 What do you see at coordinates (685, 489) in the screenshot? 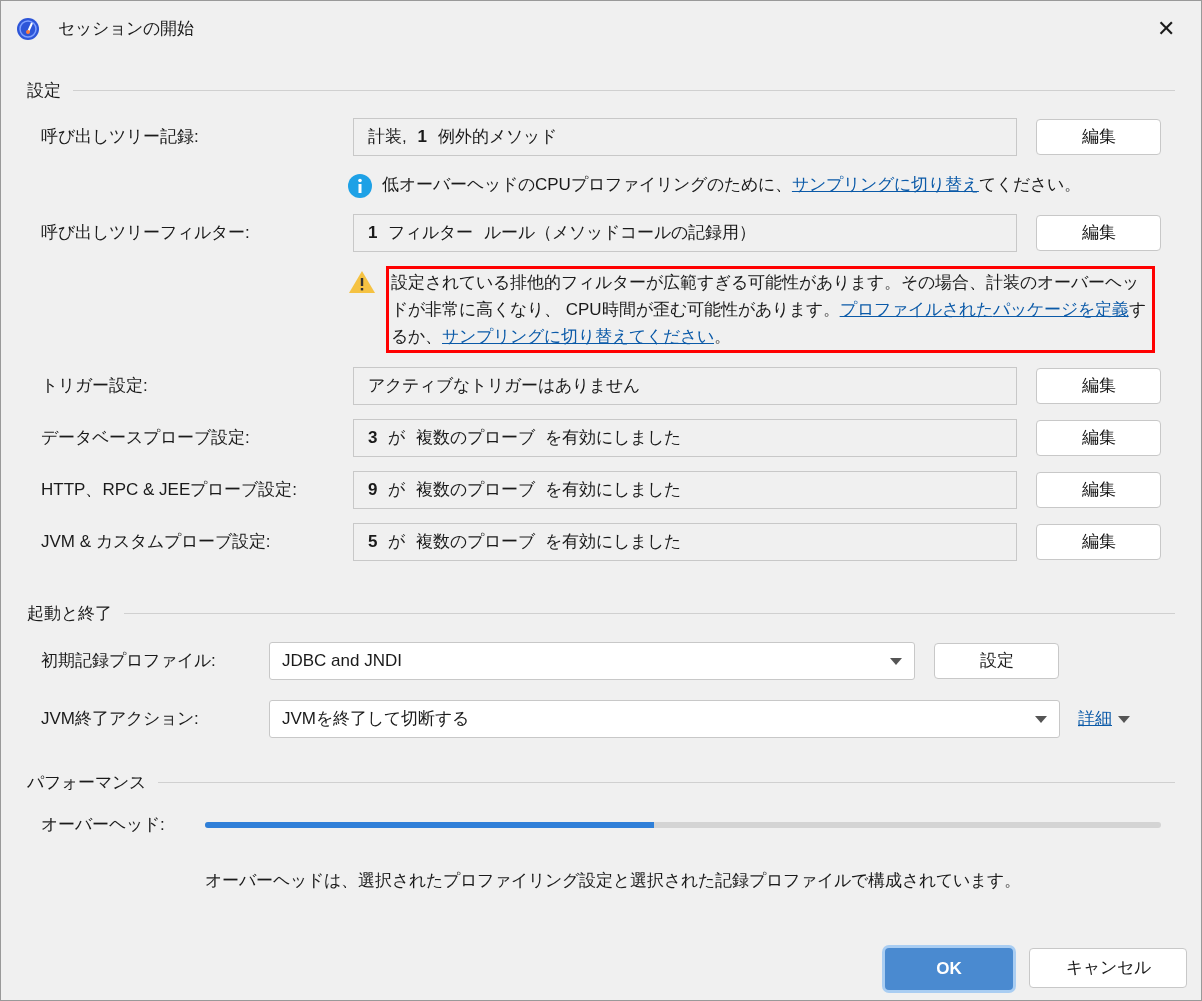
I see `value-field: 9 が 複数のプローブ を有効にしました` at bounding box center [685, 489].